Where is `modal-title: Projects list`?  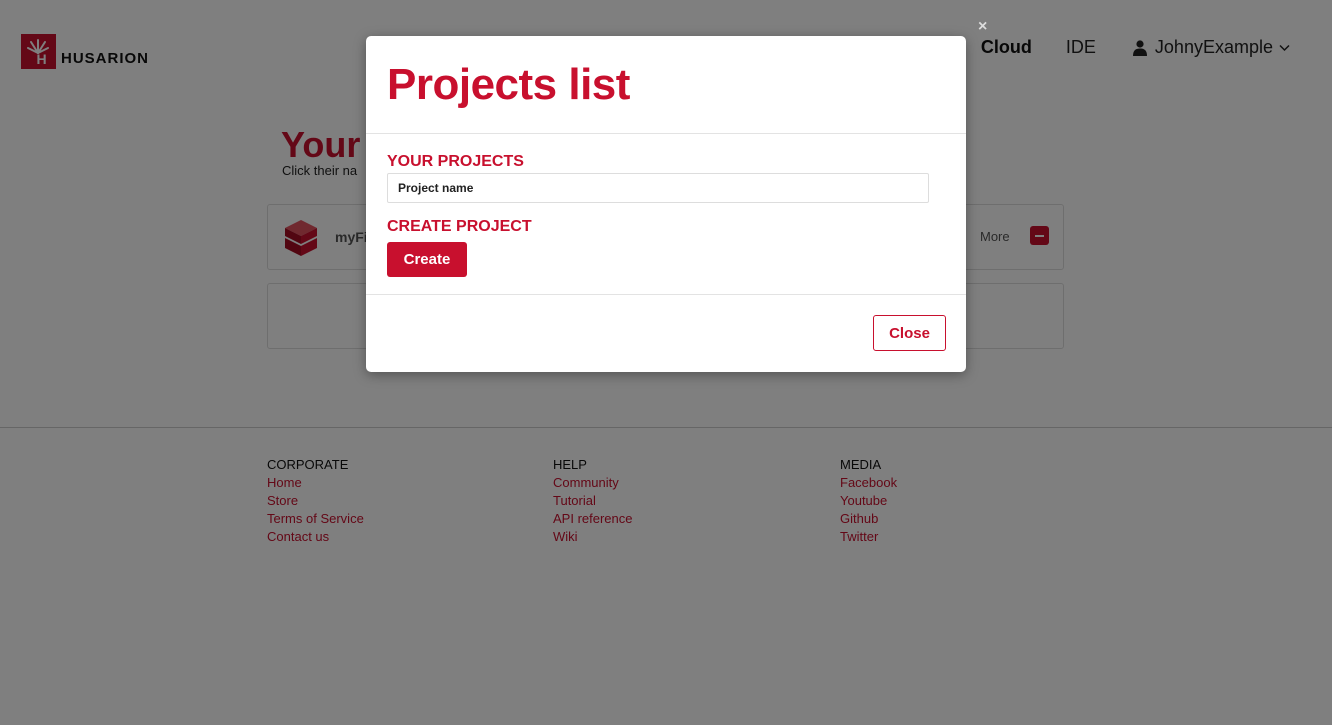
modal-title: Projects list is located at coordinates (508, 84).